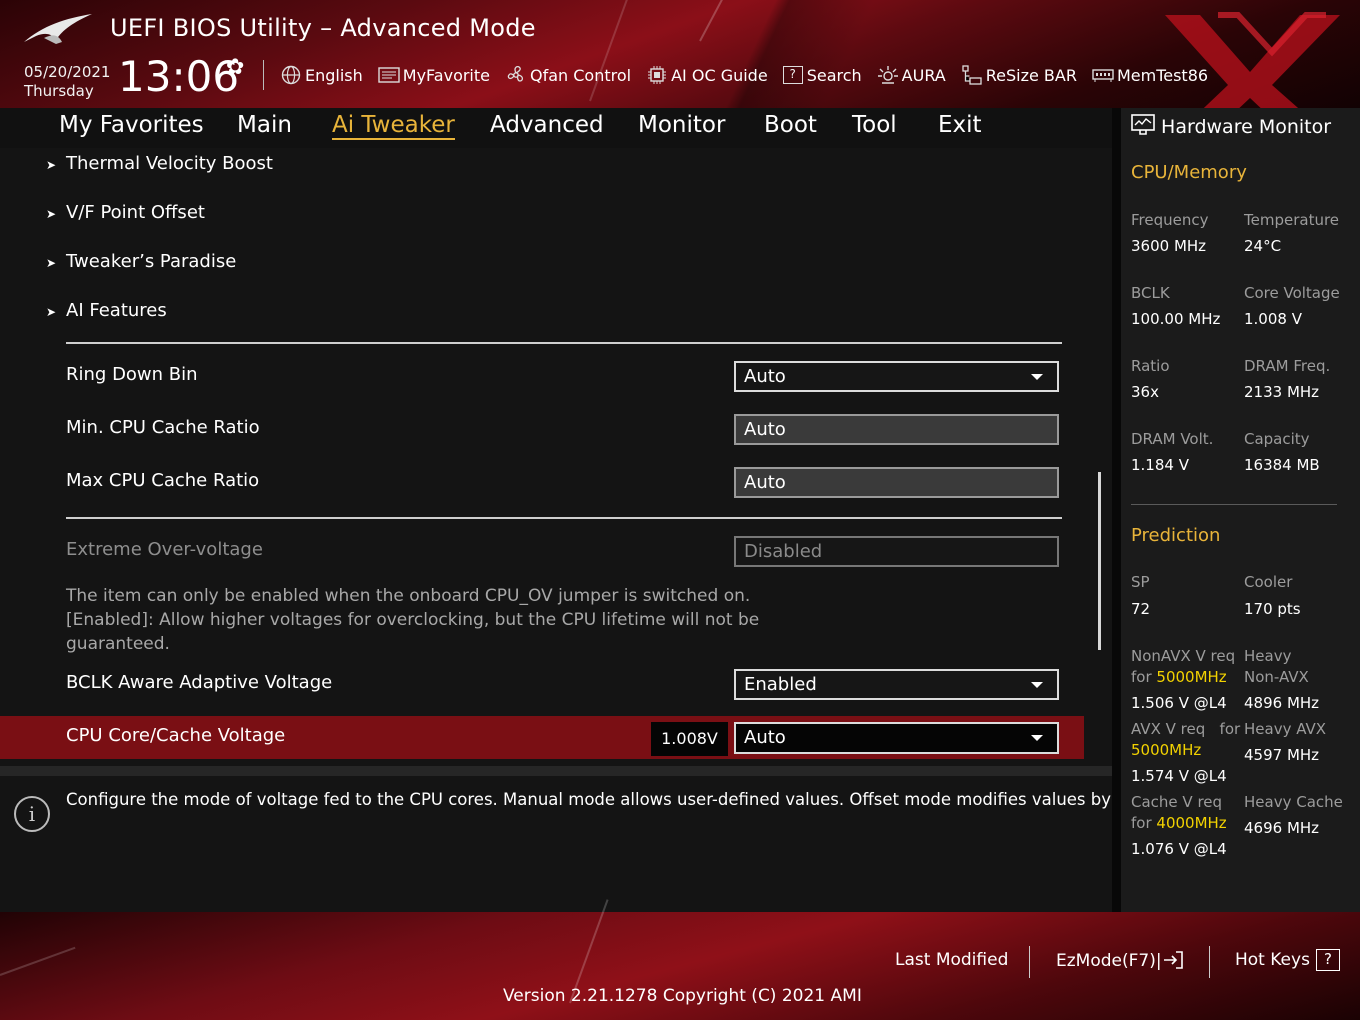 This screenshot has height=1020, width=1360. What do you see at coordinates (516, 75) in the screenshot?
I see `fan-icon` at bounding box center [516, 75].